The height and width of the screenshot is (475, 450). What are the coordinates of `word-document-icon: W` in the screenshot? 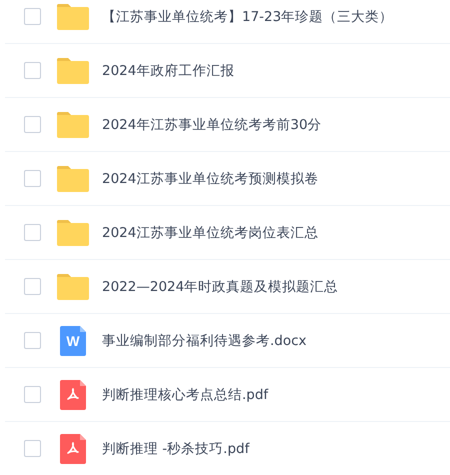 It's located at (73, 341).